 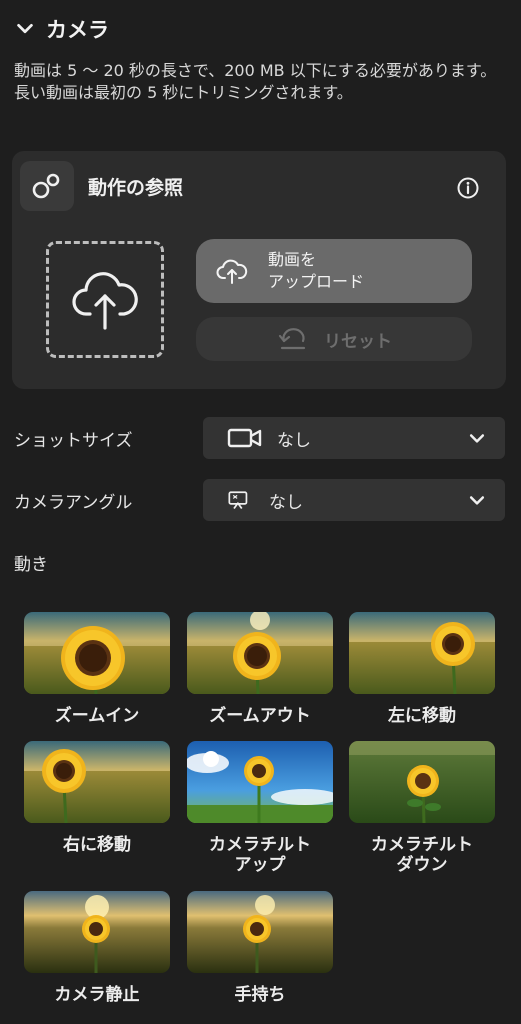 I want to click on movement-handheld: 手持ち, so click(x=260, y=948).